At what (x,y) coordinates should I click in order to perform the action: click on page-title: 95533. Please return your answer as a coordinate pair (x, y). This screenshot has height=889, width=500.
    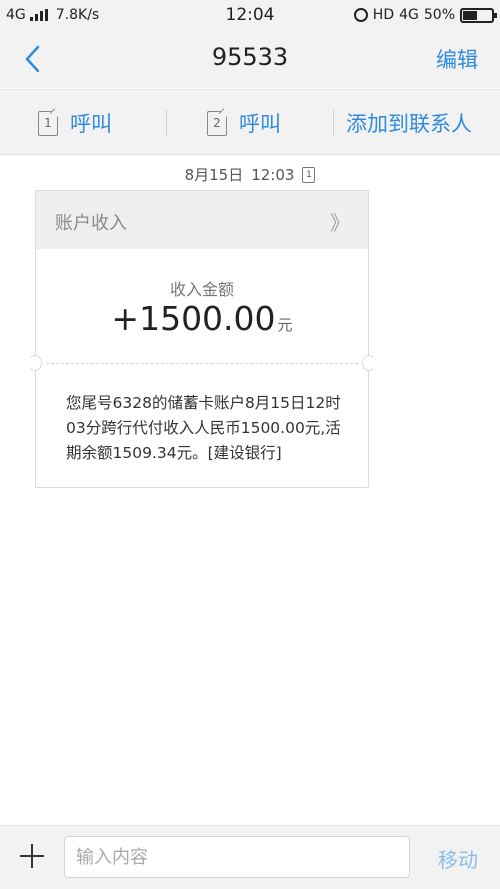
    Looking at the image, I should click on (250, 57).